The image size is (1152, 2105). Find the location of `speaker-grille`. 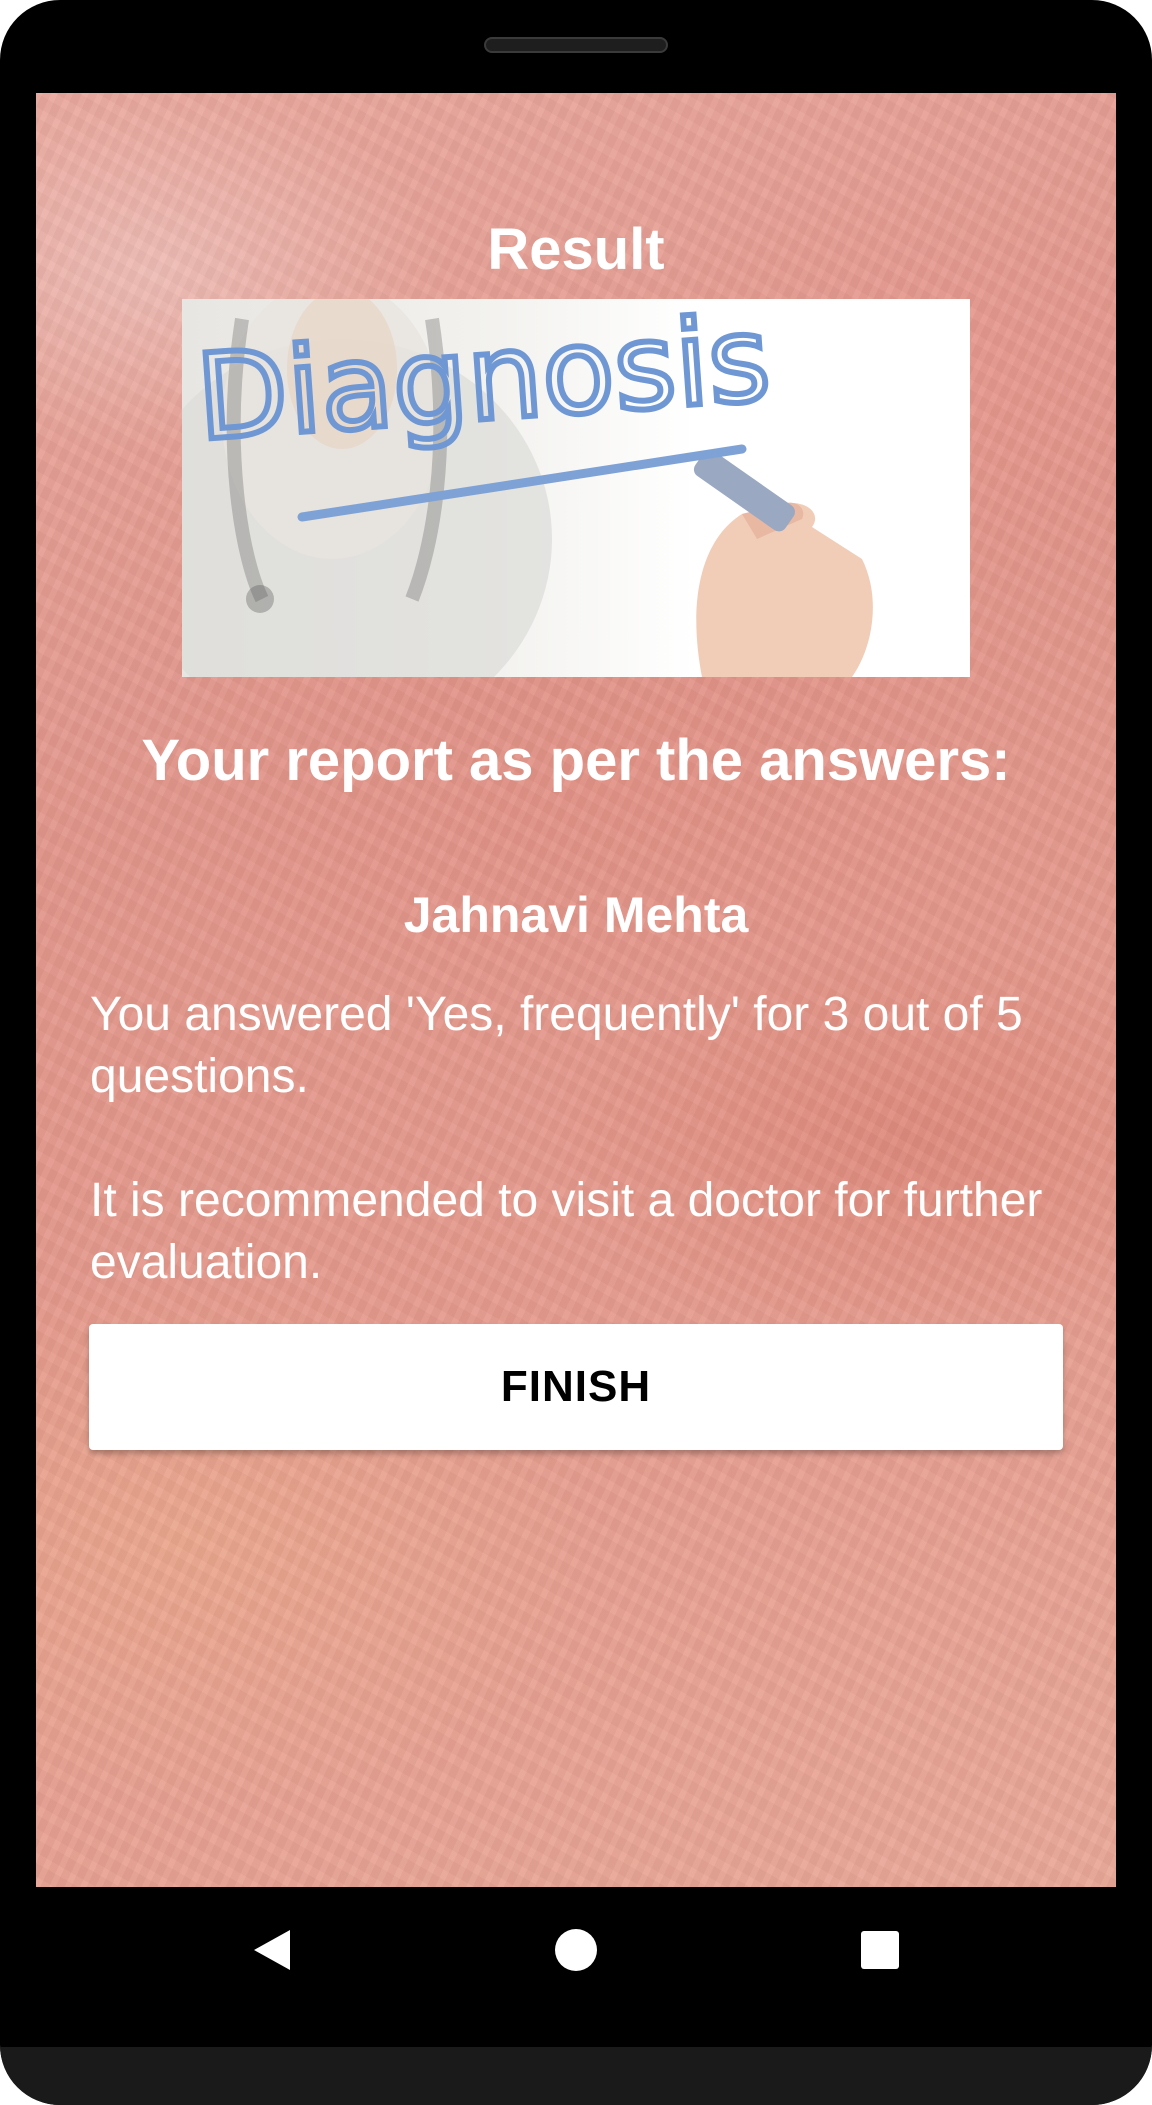

speaker-grille is located at coordinates (576, 45).